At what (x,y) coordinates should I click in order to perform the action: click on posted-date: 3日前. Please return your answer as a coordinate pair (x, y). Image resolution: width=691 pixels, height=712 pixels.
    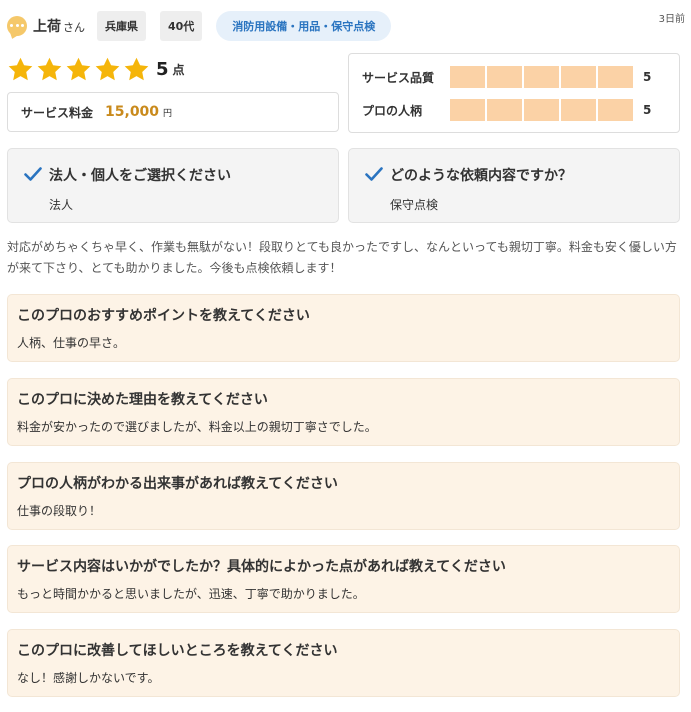
    Looking at the image, I should click on (671, 19).